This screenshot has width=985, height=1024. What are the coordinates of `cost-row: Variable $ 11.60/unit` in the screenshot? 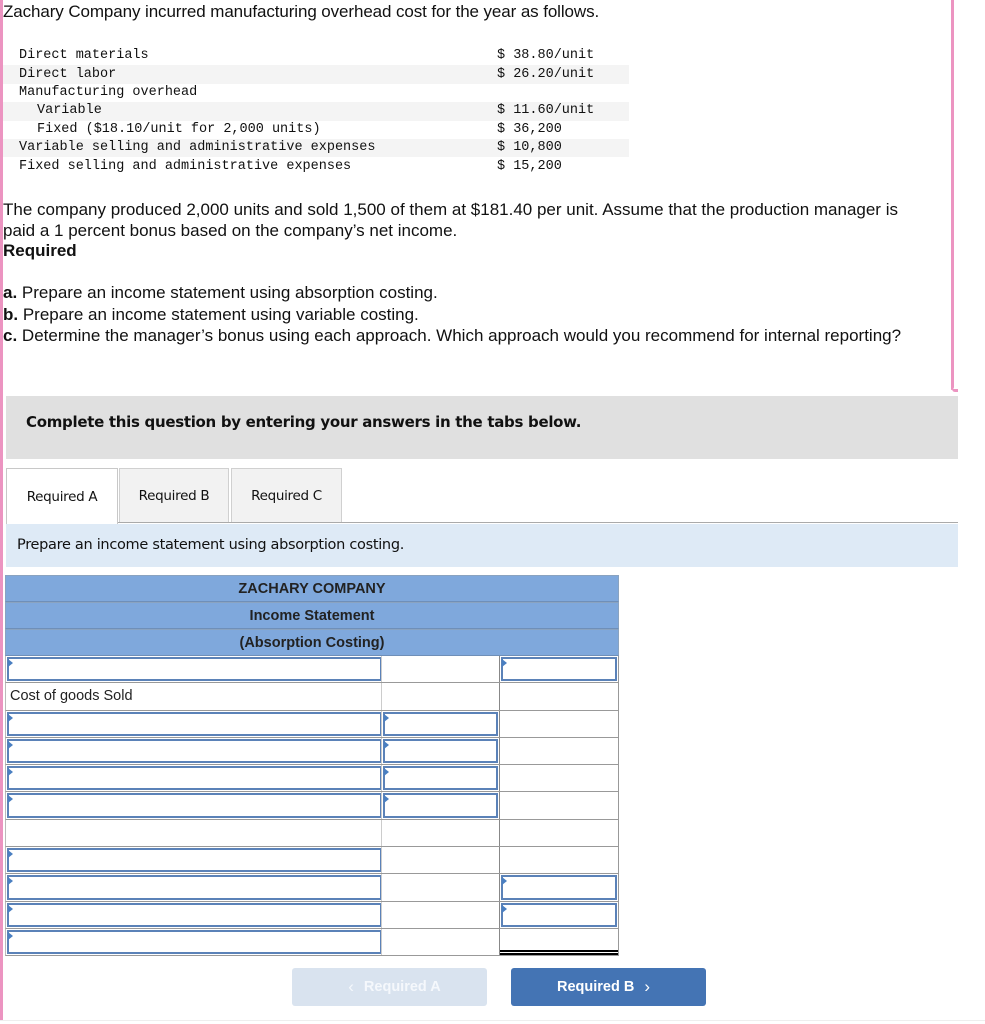 It's located at (316, 111).